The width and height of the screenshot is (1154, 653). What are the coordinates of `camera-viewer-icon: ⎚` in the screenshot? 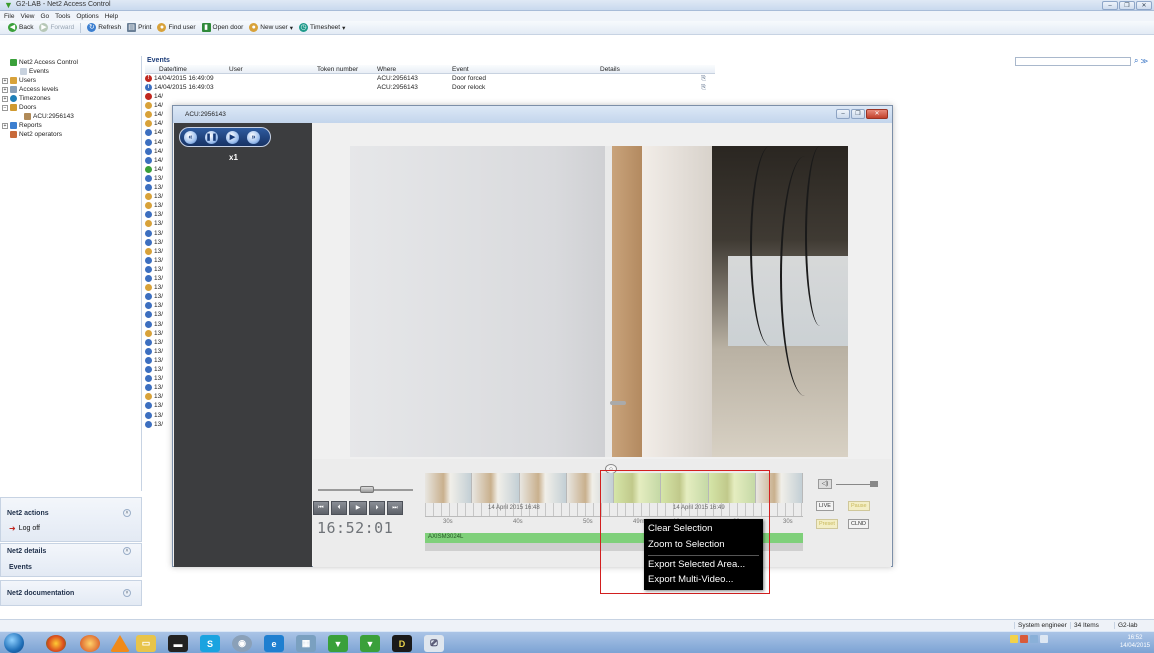 It's located at (434, 643).